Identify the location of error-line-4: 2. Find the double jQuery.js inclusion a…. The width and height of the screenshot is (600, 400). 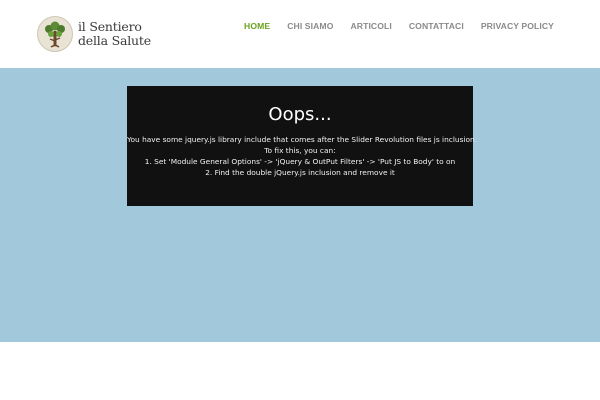
(300, 172).